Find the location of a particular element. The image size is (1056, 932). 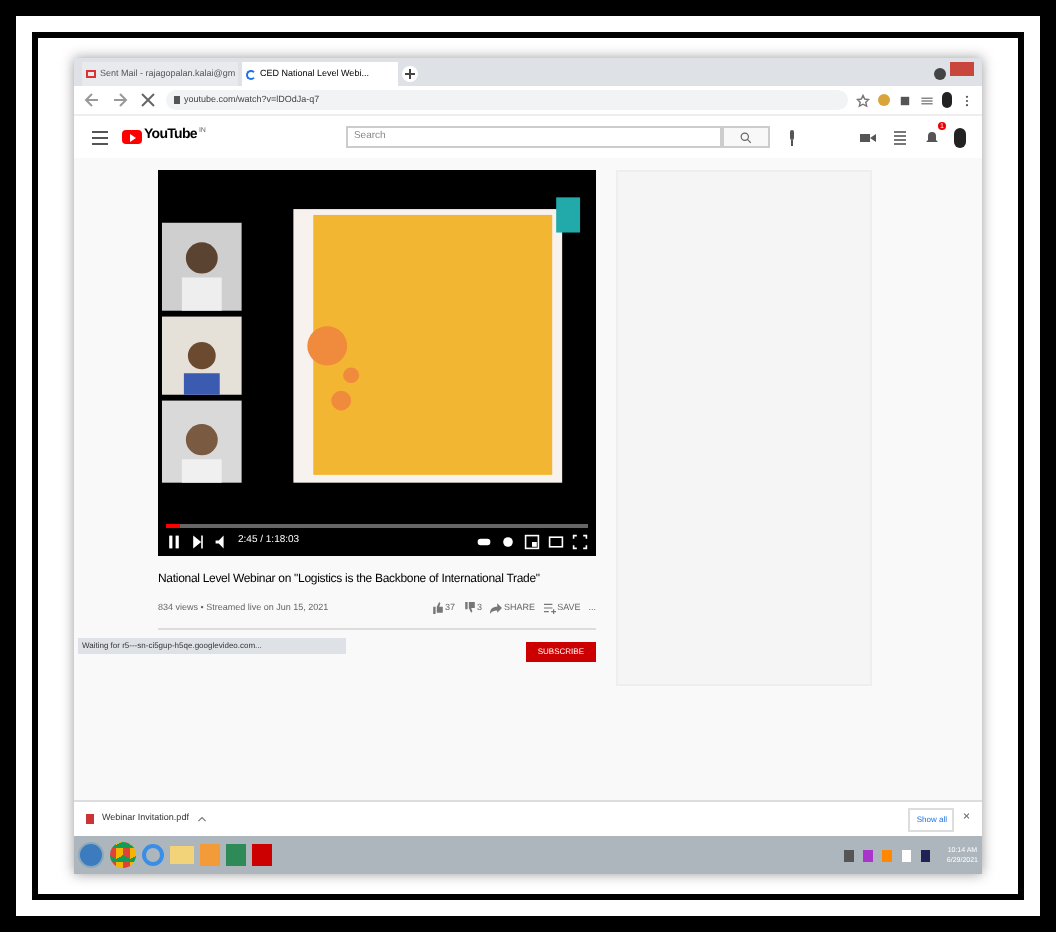

pause-icon is located at coordinates (174, 542).